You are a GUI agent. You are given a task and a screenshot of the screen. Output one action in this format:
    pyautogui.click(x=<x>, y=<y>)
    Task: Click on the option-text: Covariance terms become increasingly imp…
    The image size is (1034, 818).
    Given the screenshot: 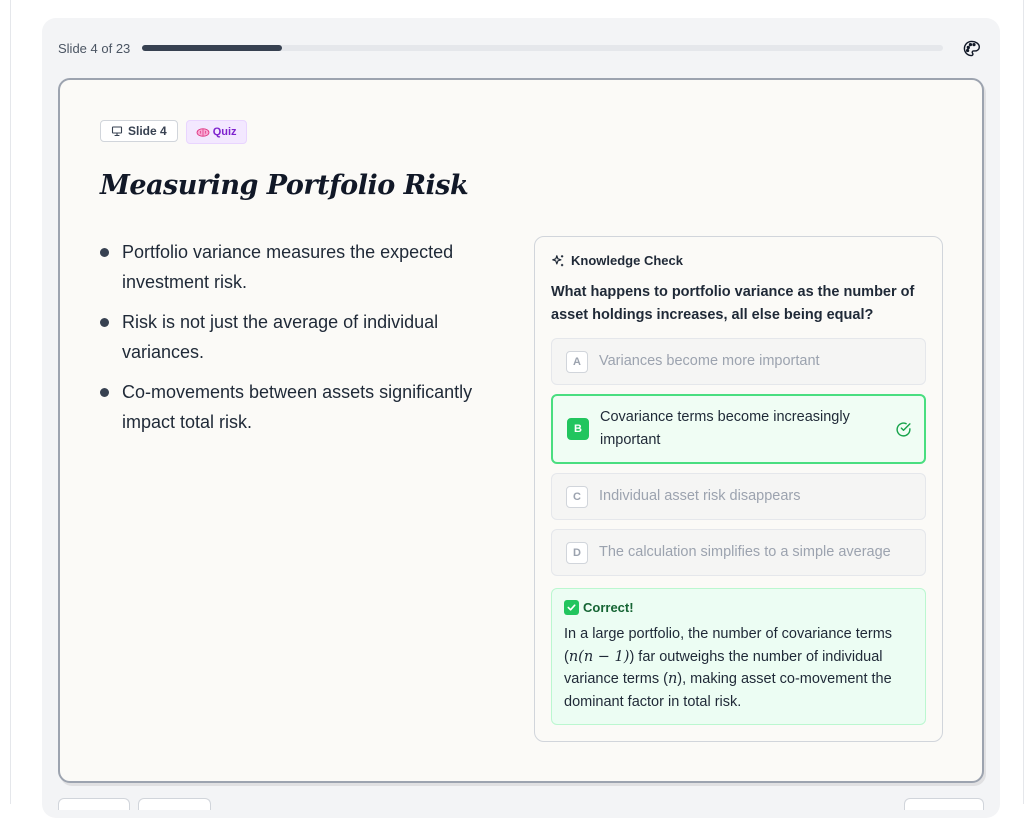 What is the action you would take?
    pyautogui.click(x=725, y=428)
    